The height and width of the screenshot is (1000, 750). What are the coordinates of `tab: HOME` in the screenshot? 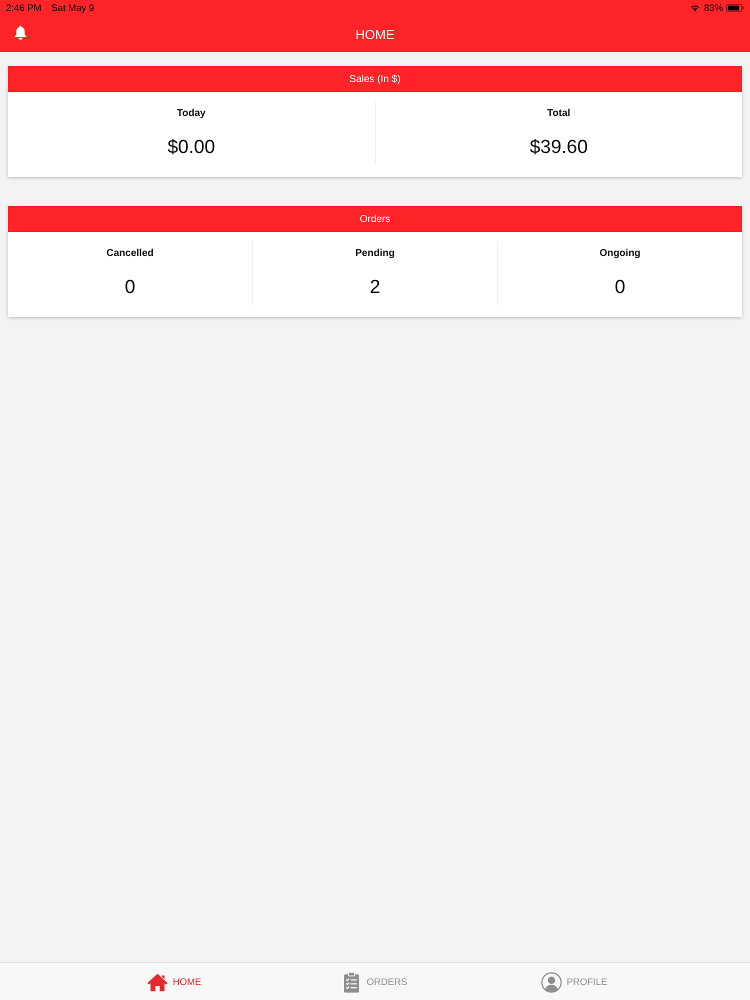 It's located at (174, 982).